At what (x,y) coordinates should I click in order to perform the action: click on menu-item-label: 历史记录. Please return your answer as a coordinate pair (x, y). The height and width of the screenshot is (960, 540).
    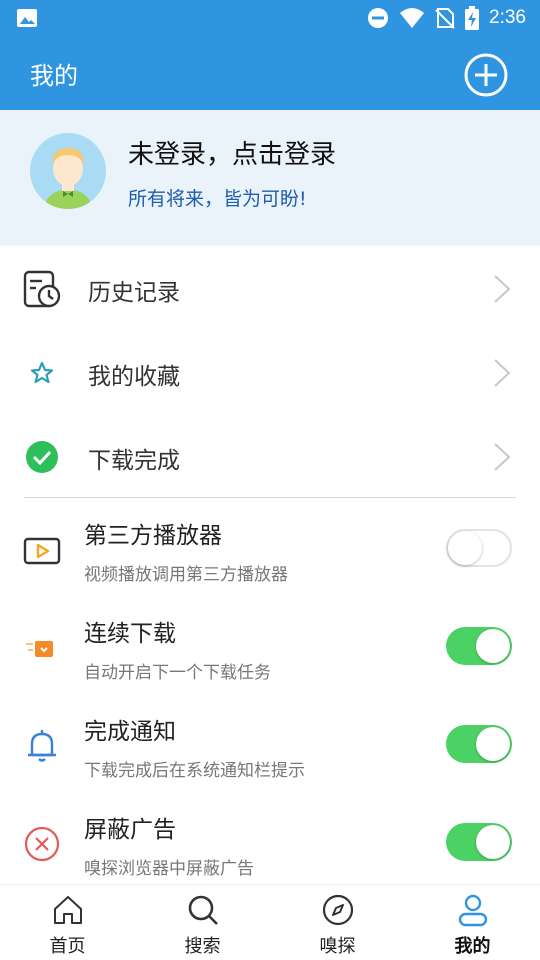
    Looking at the image, I should click on (134, 293).